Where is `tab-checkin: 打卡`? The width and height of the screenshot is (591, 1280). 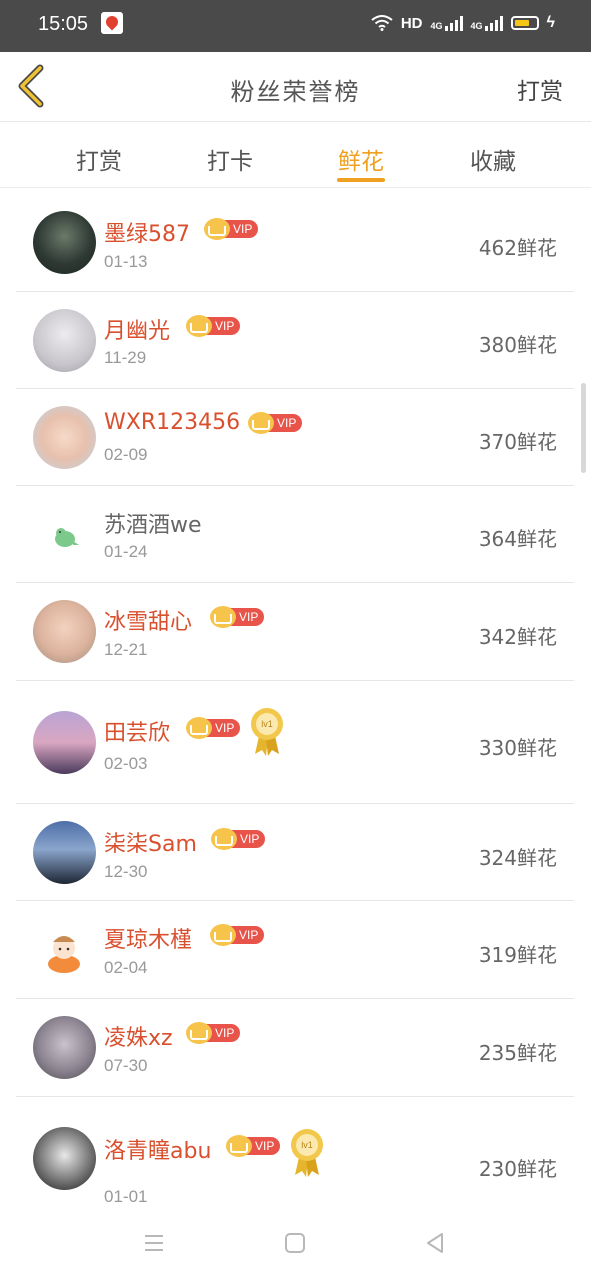
tab-checkin: 打卡 is located at coordinates (230, 159).